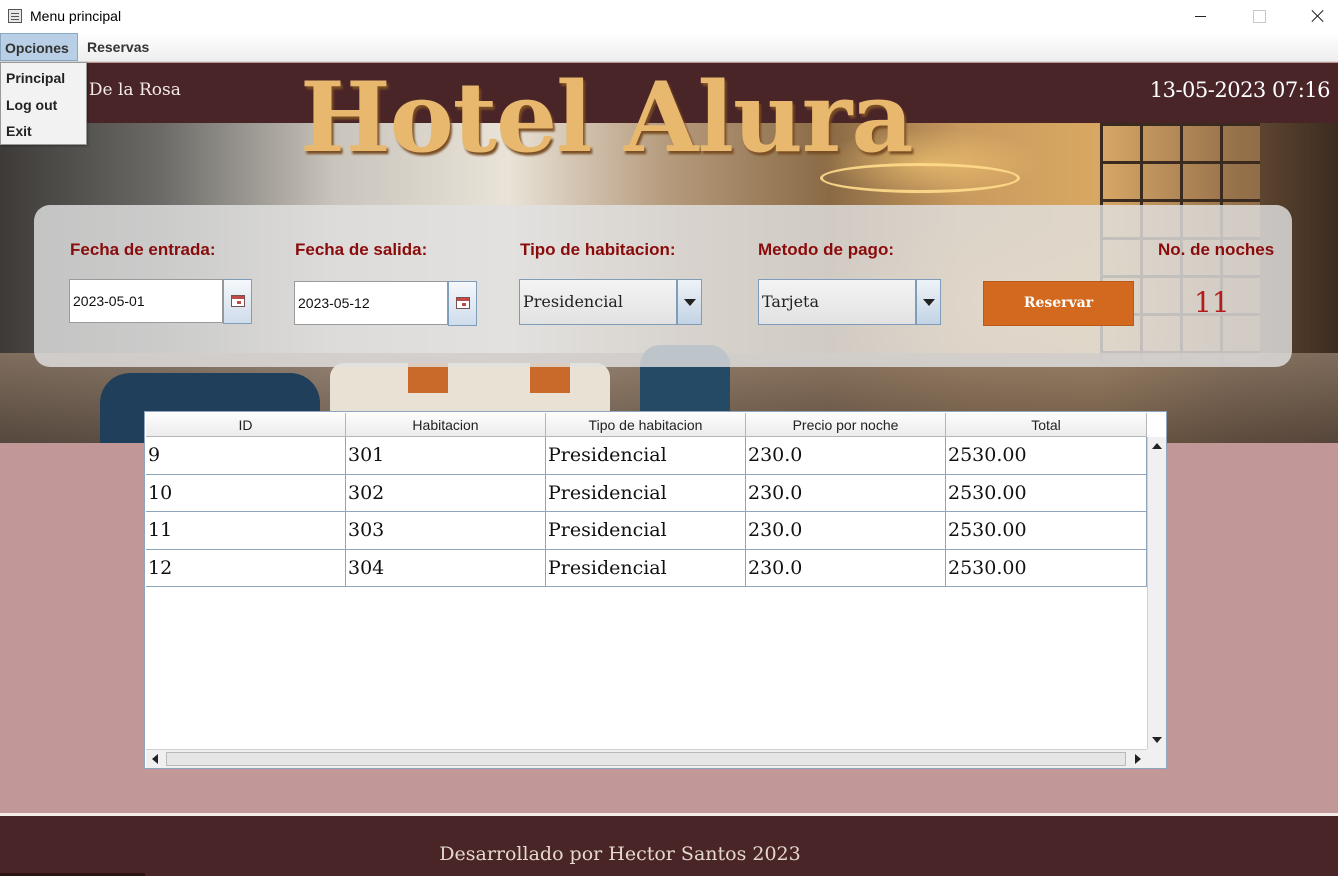  What do you see at coordinates (246, 531) in the screenshot?
I see `table-cell: 11` at bounding box center [246, 531].